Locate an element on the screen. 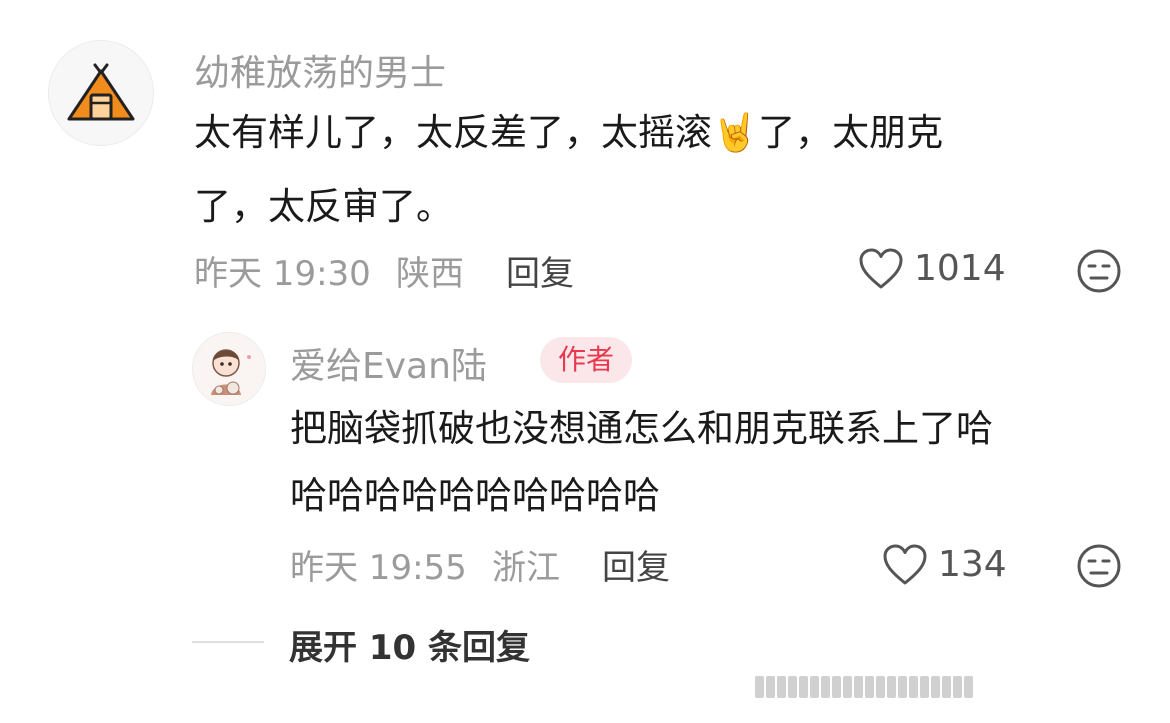 The width and height of the screenshot is (1170, 723). reply-like-button is located at coordinates (905, 567).